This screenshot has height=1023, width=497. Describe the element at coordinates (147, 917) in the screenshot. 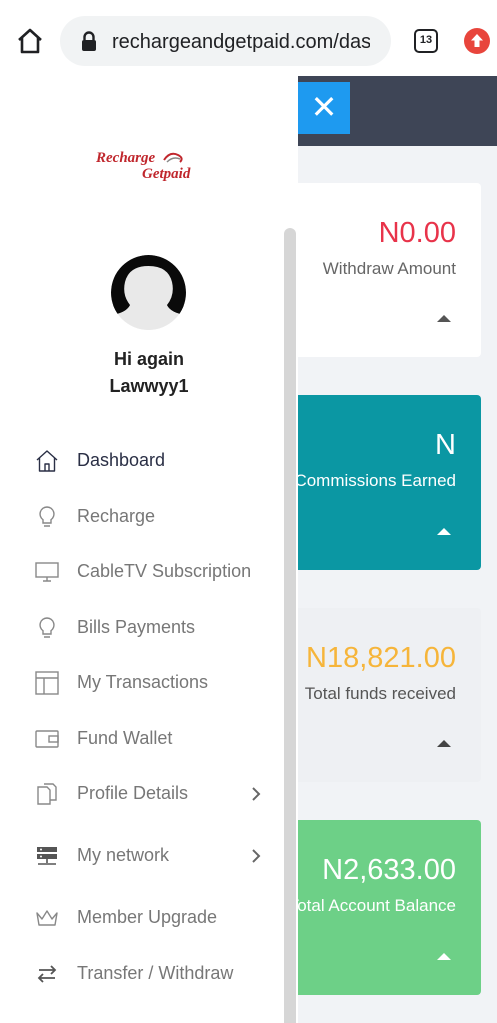

I see `sidebar-item-label: Member Upgrade` at that location.